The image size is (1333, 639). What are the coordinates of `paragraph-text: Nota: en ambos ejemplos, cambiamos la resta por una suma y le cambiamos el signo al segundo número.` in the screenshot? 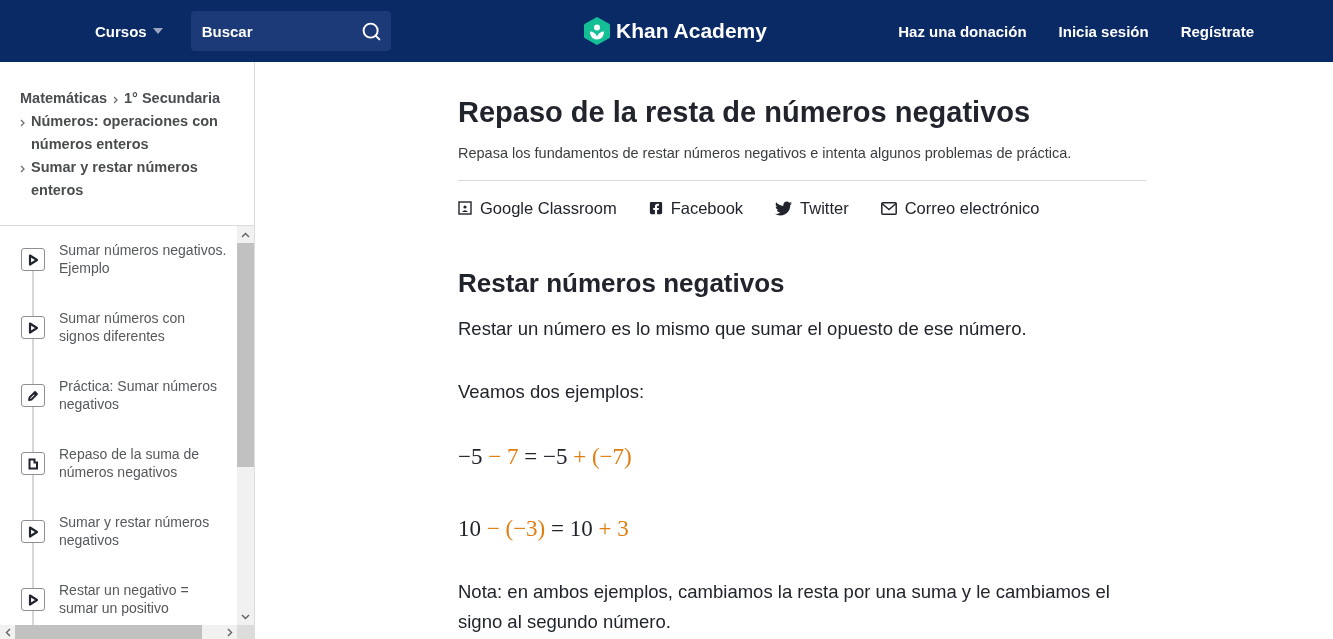 It's located at (784, 607).